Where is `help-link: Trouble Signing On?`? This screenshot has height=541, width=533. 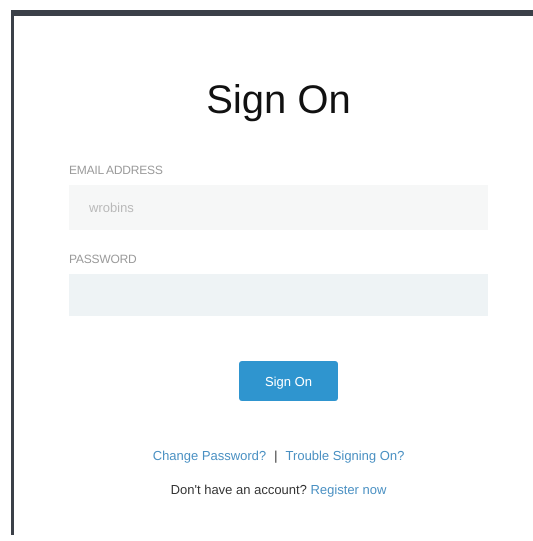
help-link: Trouble Signing On? is located at coordinates (345, 456).